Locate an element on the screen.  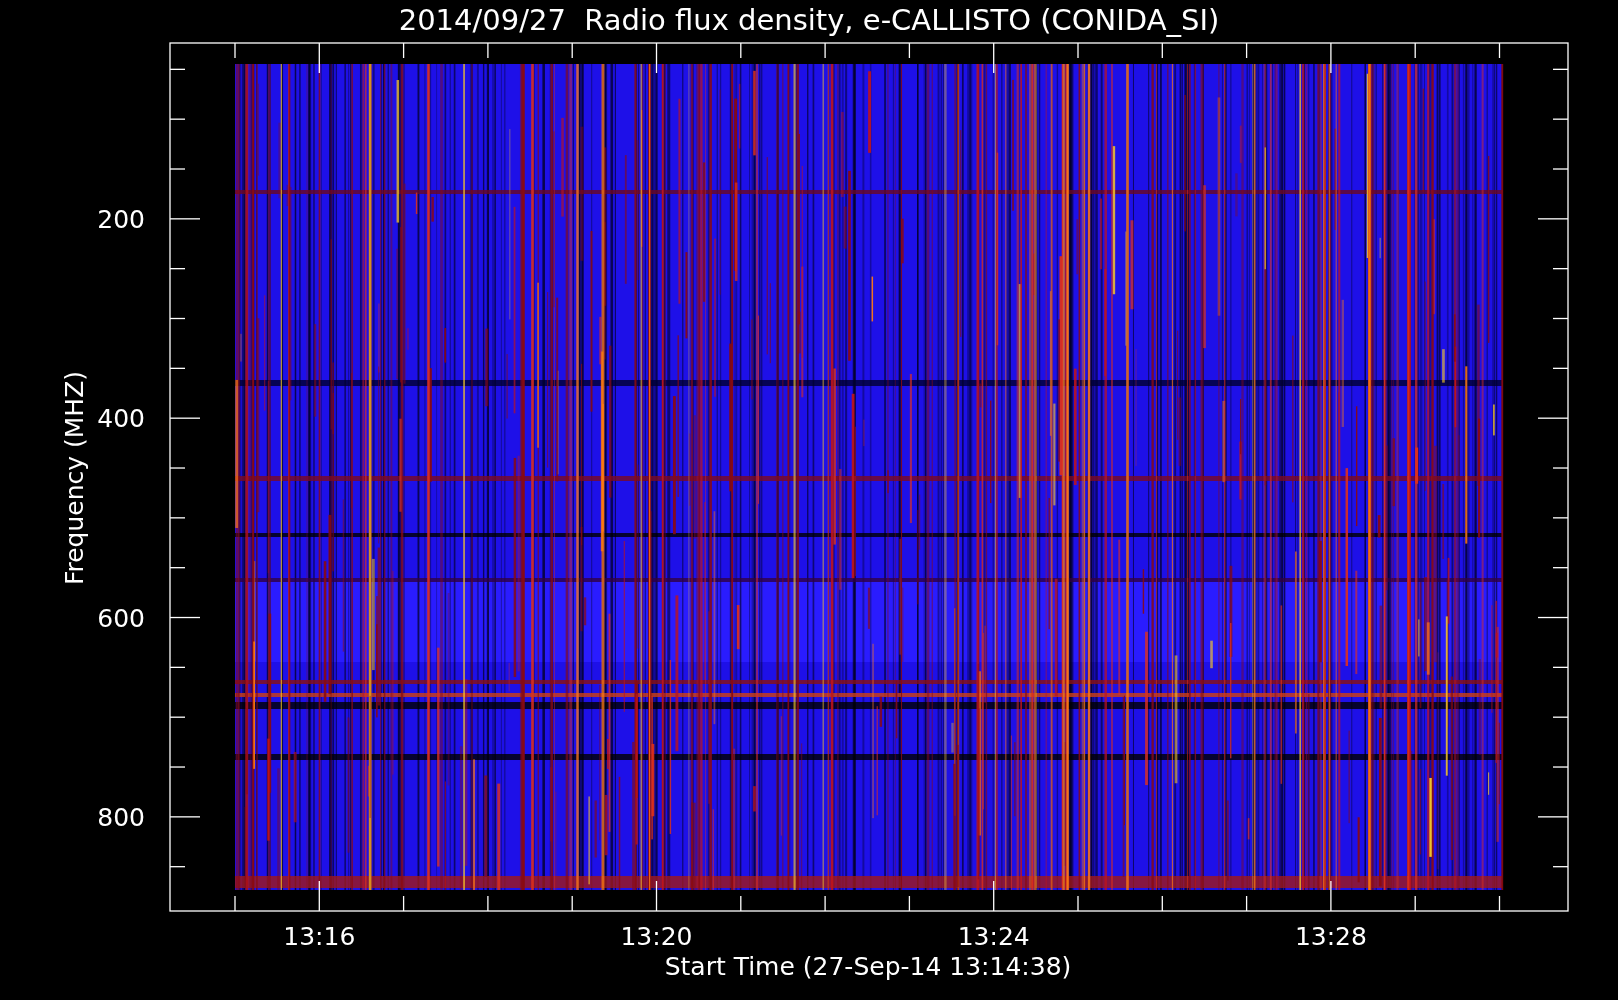
x-tick-label: 13:28 is located at coordinates (1330, 936).